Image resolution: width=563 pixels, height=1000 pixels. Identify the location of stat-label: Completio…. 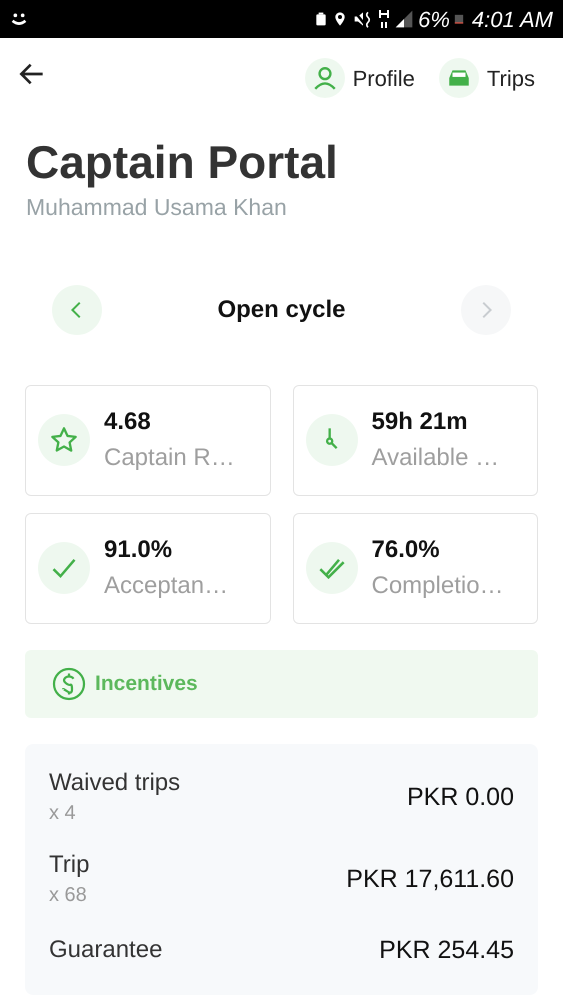
(438, 586).